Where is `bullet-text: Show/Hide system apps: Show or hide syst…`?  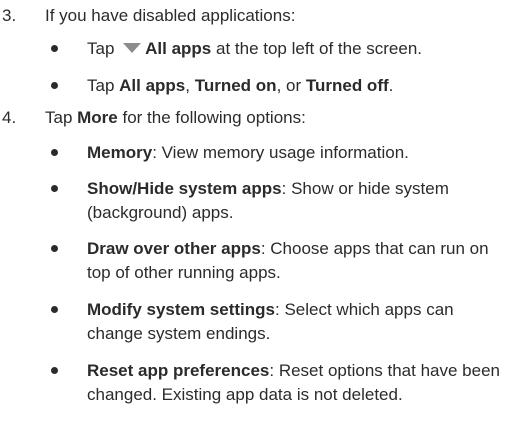
bullet-text: Show/Hide system apps: Show or hide syst… is located at coordinates (268, 200).